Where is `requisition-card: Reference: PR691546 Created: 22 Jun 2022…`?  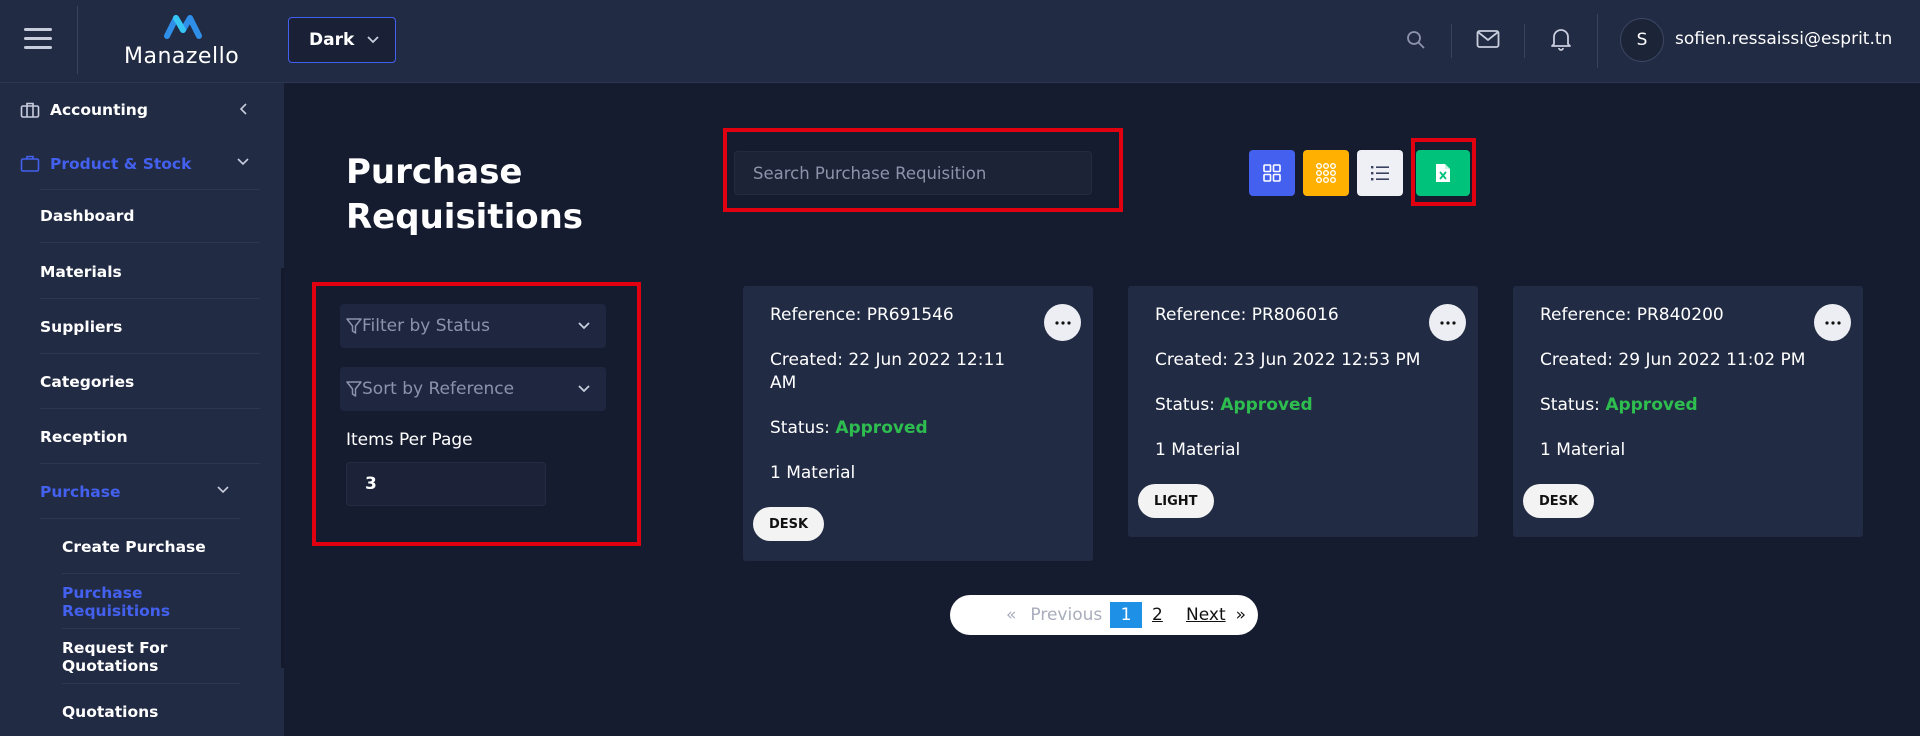
requisition-card: Reference: PR691546 Created: 22 Jun 2022… is located at coordinates (918, 423).